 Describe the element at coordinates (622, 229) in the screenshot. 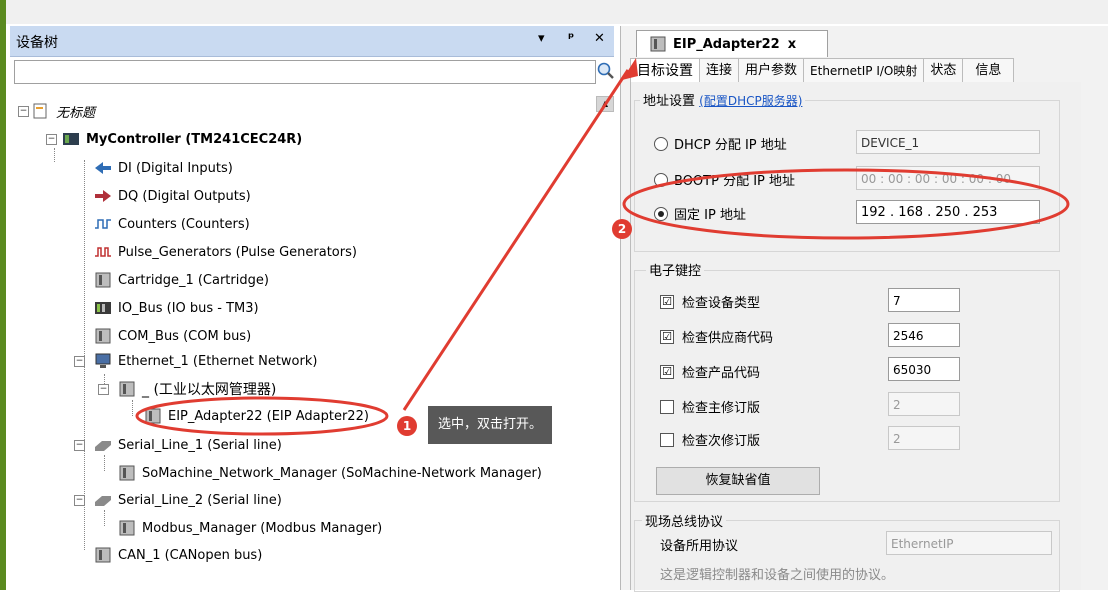

I see `step-badge-2: 2` at that location.